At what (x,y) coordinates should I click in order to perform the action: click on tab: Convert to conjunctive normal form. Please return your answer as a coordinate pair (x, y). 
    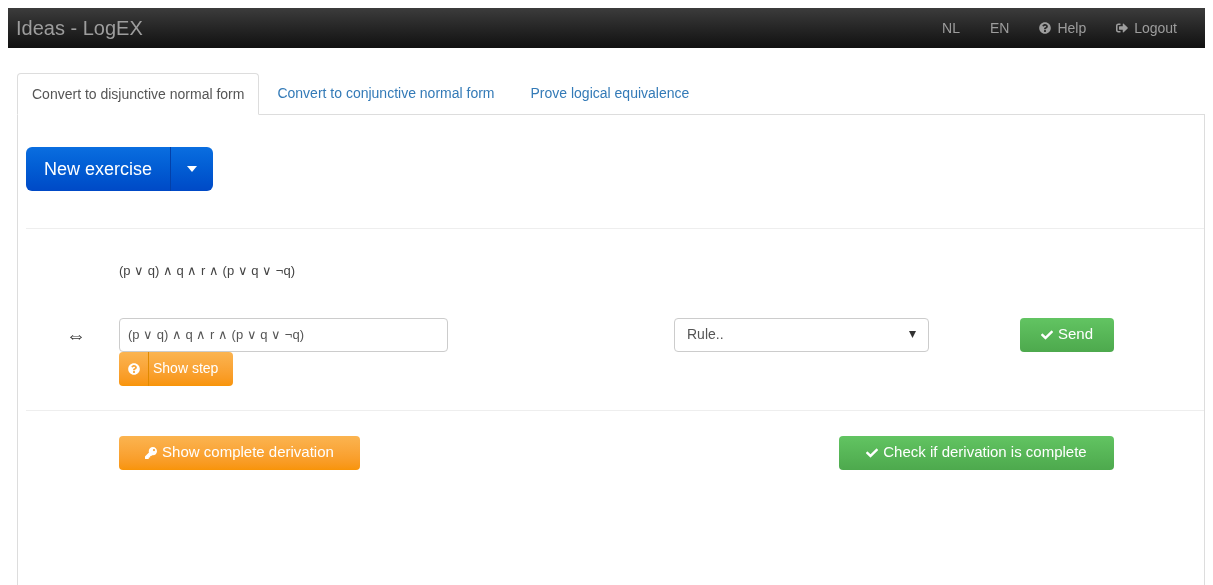
    Looking at the image, I should click on (386, 93).